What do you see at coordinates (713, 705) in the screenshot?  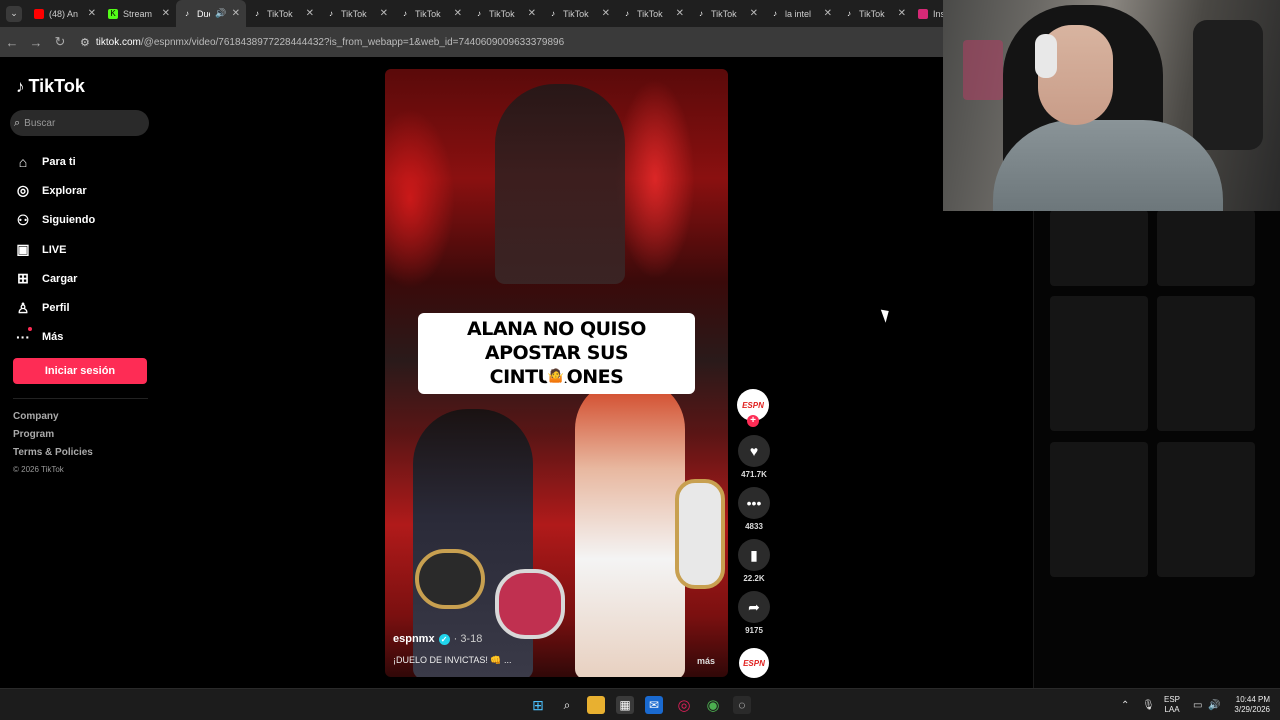 I see `chrome-icon: ◉` at bounding box center [713, 705].